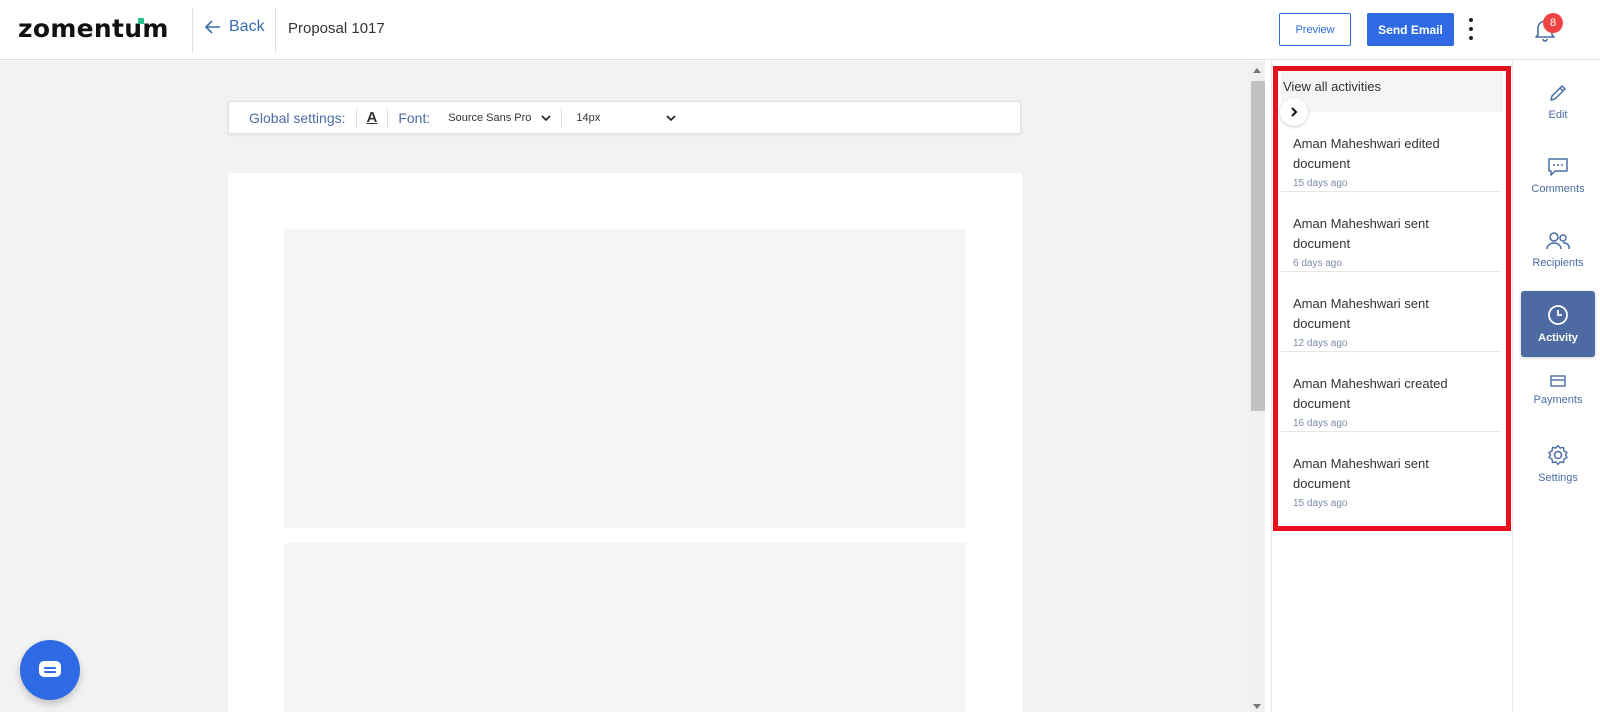 This screenshot has width=1600, height=712. Describe the element at coordinates (1471, 29) in the screenshot. I see `more-options-icon` at that location.